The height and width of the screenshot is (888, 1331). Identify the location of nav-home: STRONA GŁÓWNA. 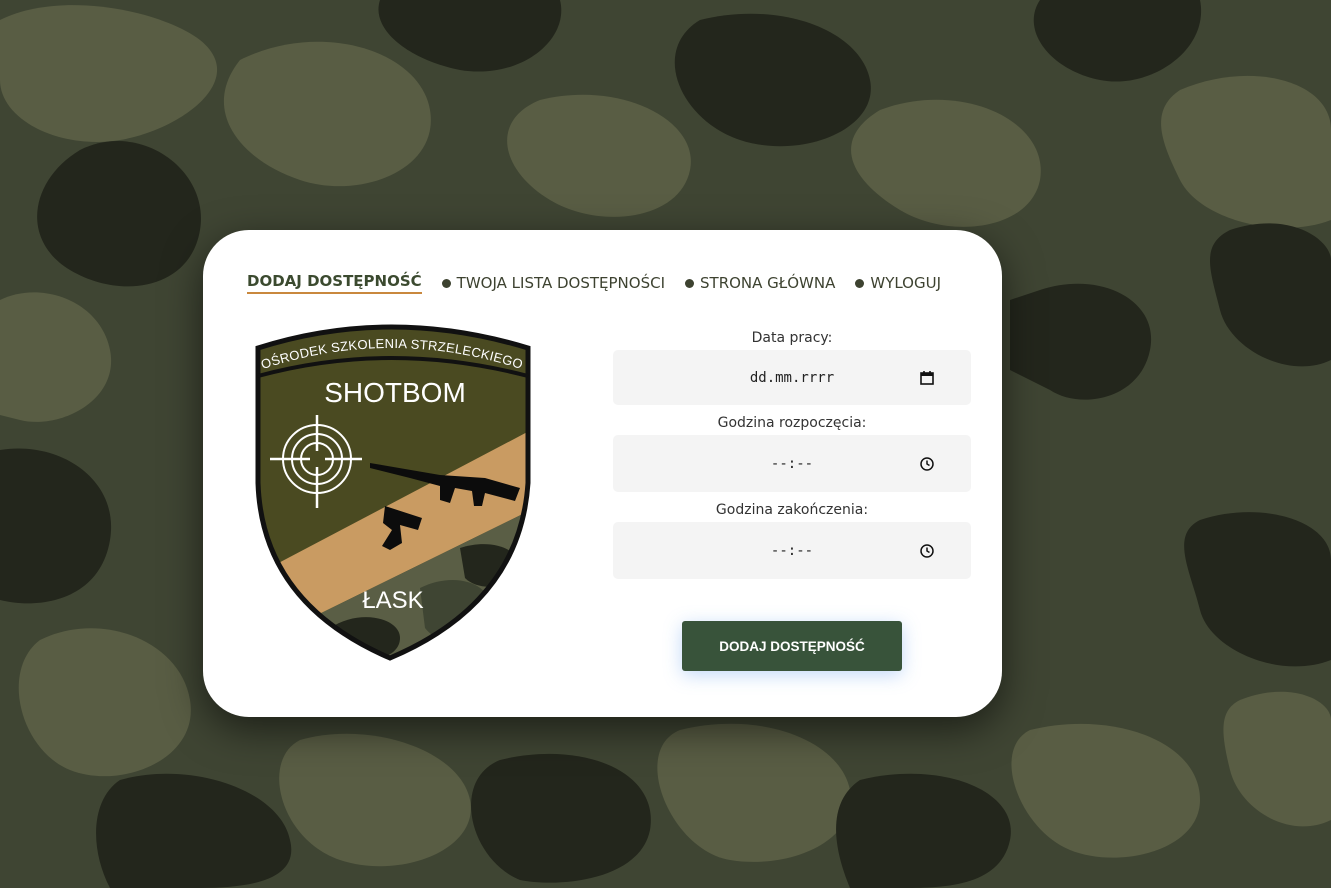
(767, 283).